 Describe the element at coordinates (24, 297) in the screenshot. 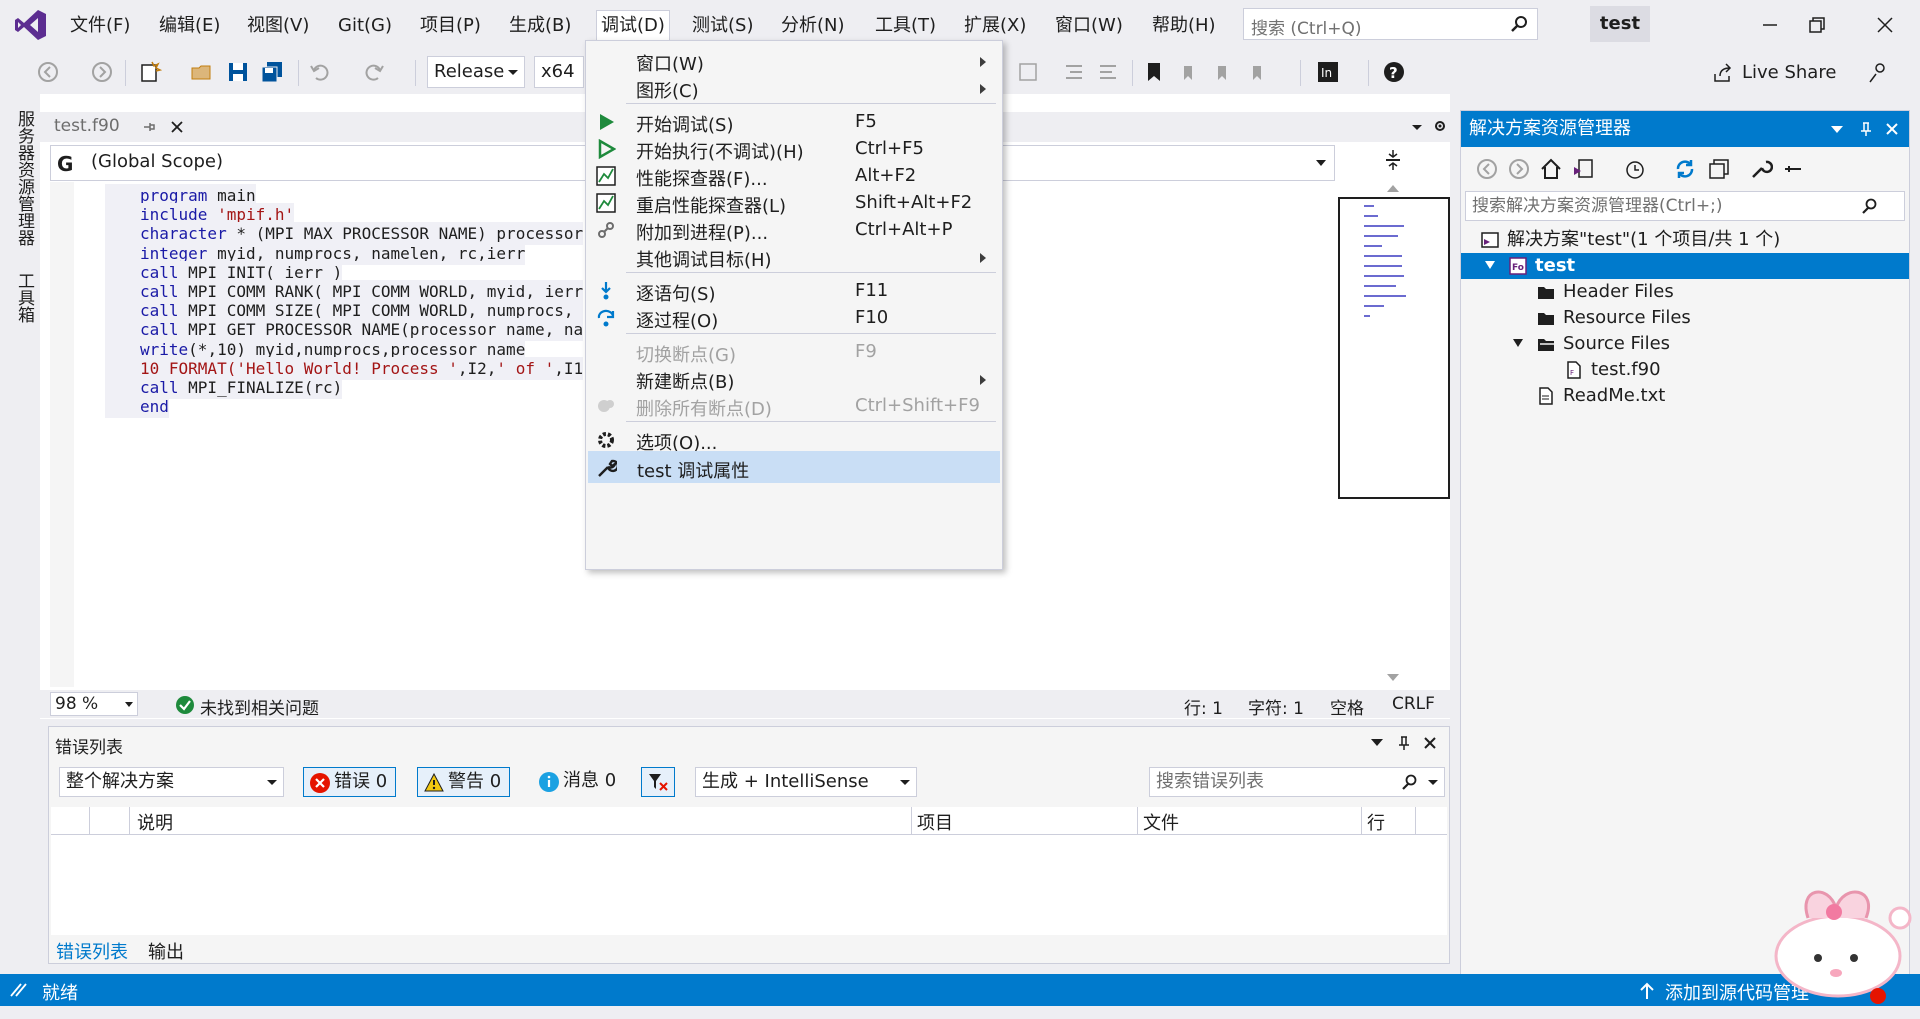

I see `toolbox-tab: 工具箱` at that location.